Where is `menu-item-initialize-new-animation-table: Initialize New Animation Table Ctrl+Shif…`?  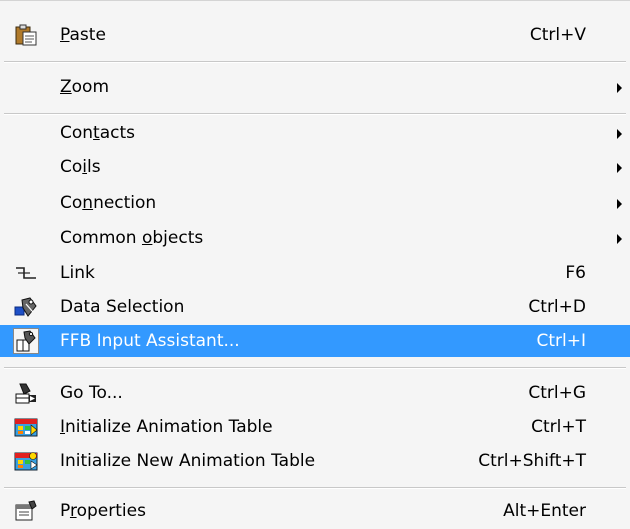 menu-item-initialize-new-animation-table: Initialize New Animation Table Ctrl+Shif… is located at coordinates (315, 461).